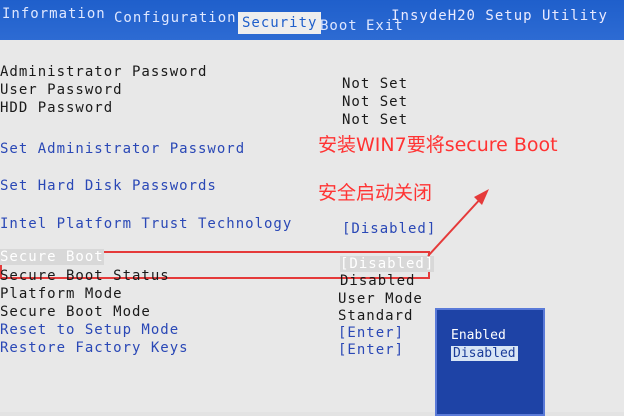 The image size is (624, 416). I want to click on annotation-arrow, so click(458, 223).